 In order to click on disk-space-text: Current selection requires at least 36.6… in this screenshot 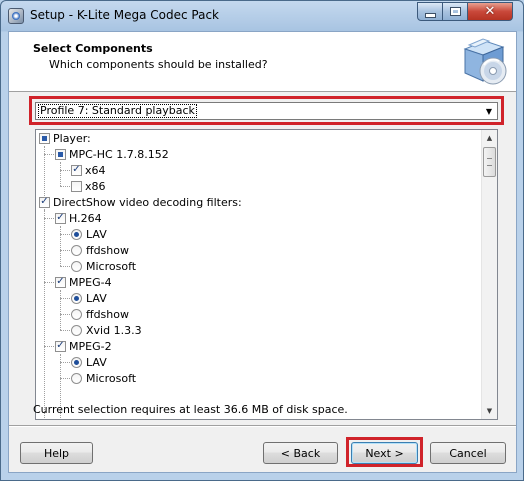, I will do `click(190, 409)`.